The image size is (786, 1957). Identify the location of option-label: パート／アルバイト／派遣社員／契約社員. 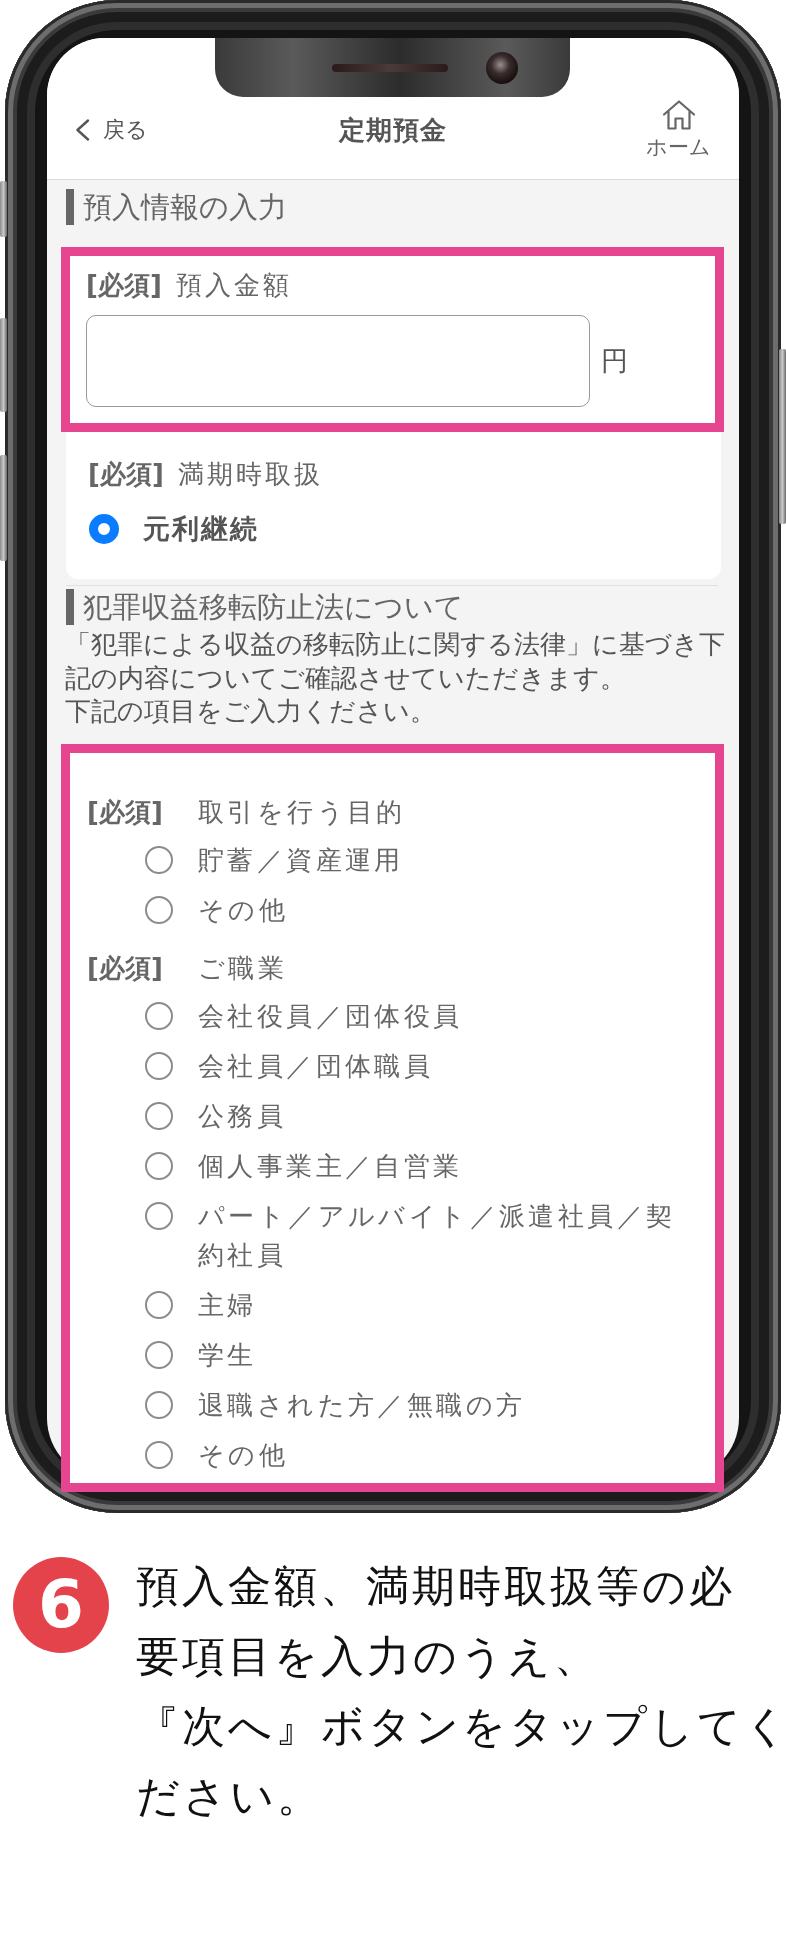
(437, 1235).